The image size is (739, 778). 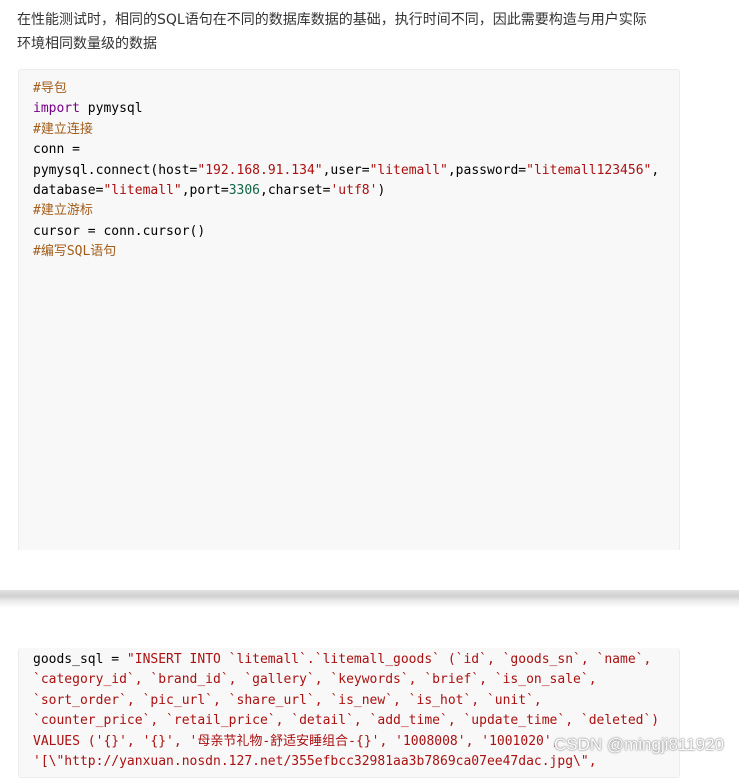 I want to click on code-text: ,, so click(x=655, y=170).